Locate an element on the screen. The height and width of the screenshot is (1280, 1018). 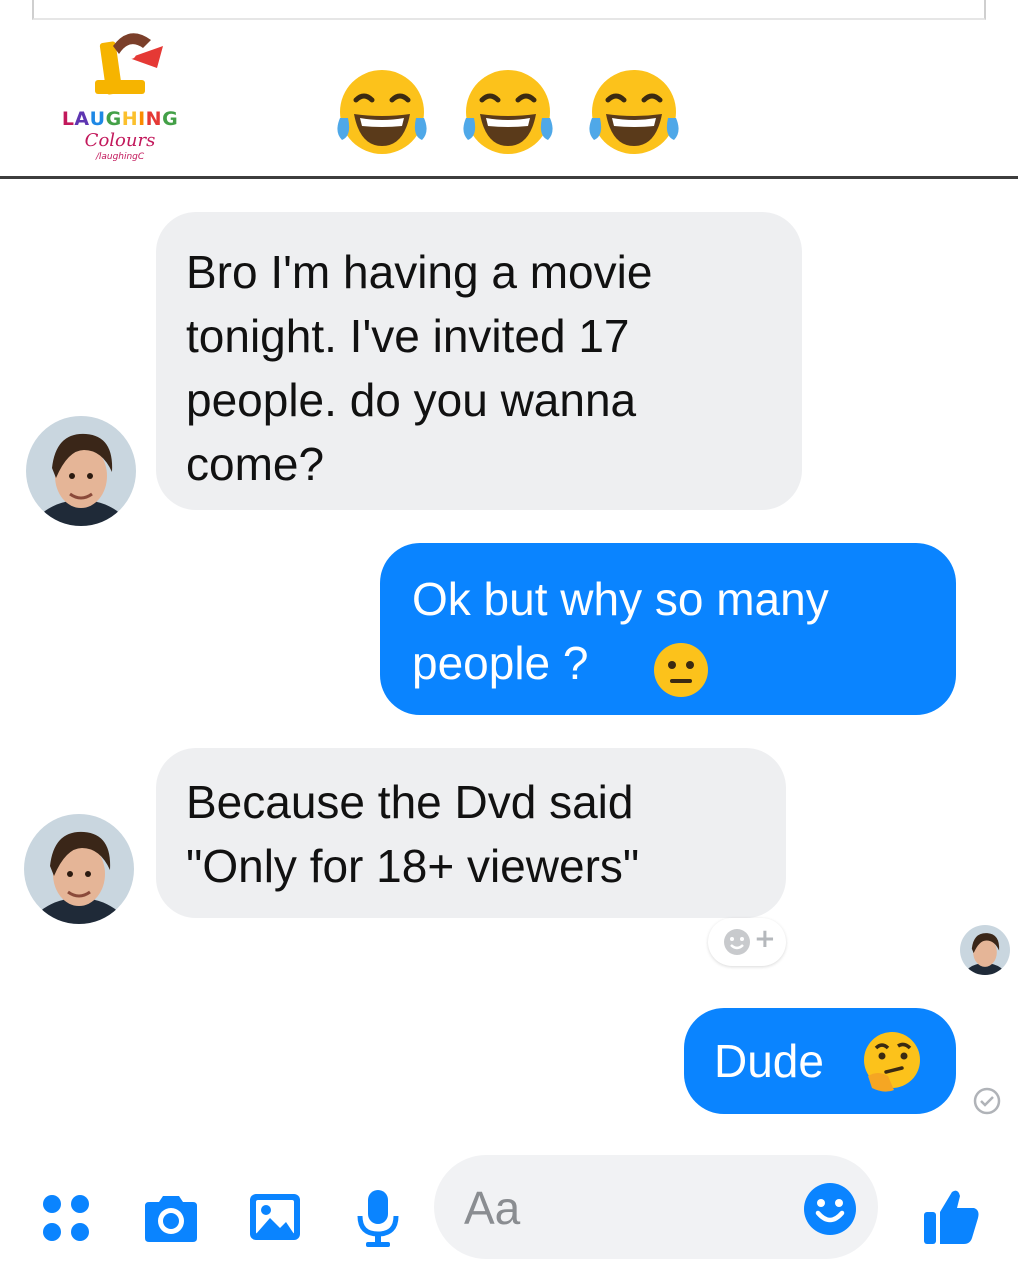
message-input is located at coordinates (634, 1208).